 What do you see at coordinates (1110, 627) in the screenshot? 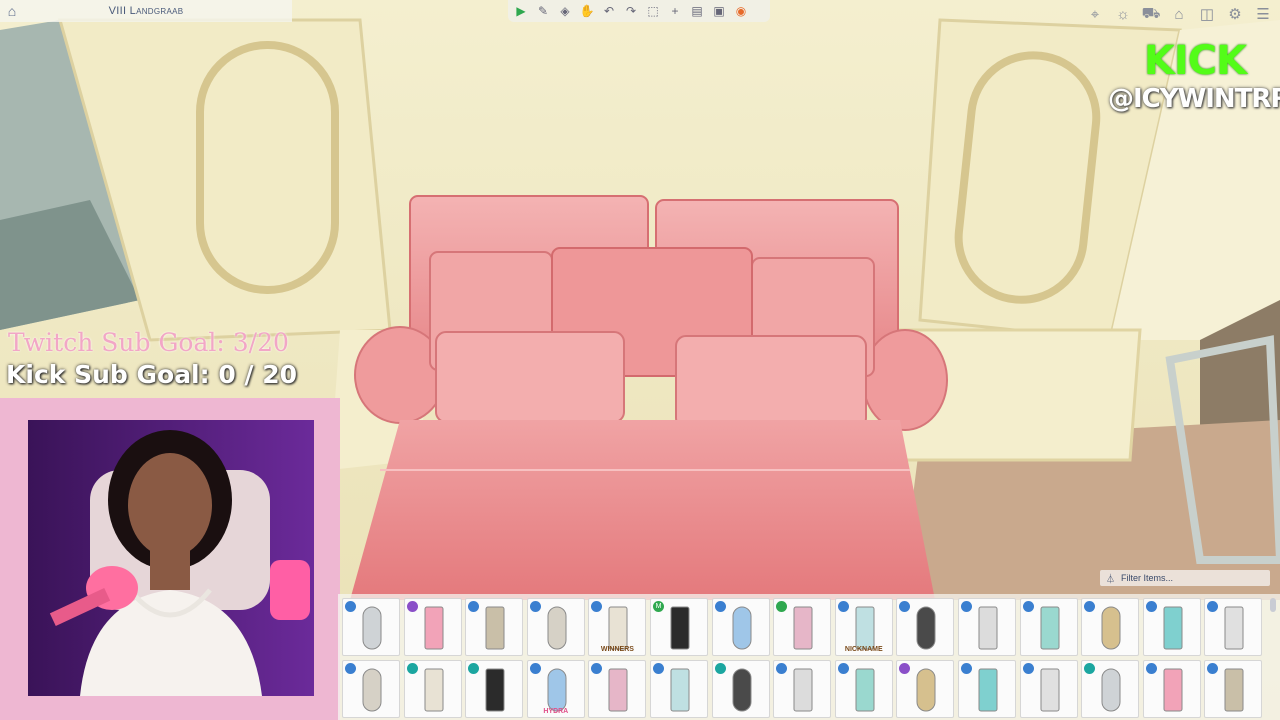
I see `catalog-item-ornate-gold-mirror` at bounding box center [1110, 627].